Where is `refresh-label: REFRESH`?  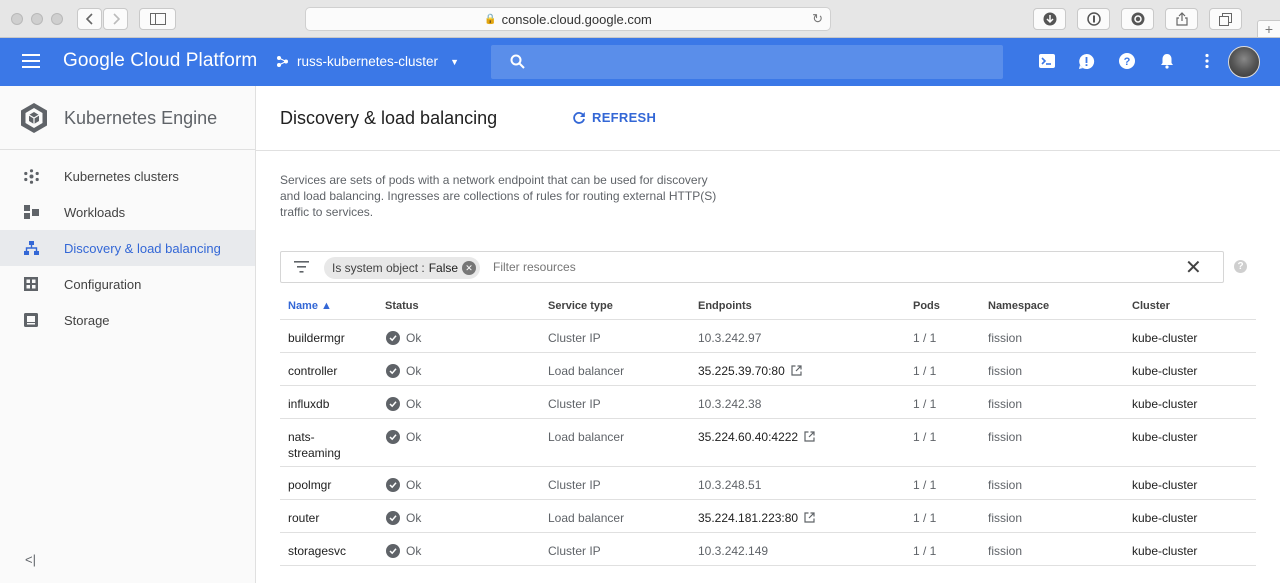
refresh-label: REFRESH is located at coordinates (624, 117).